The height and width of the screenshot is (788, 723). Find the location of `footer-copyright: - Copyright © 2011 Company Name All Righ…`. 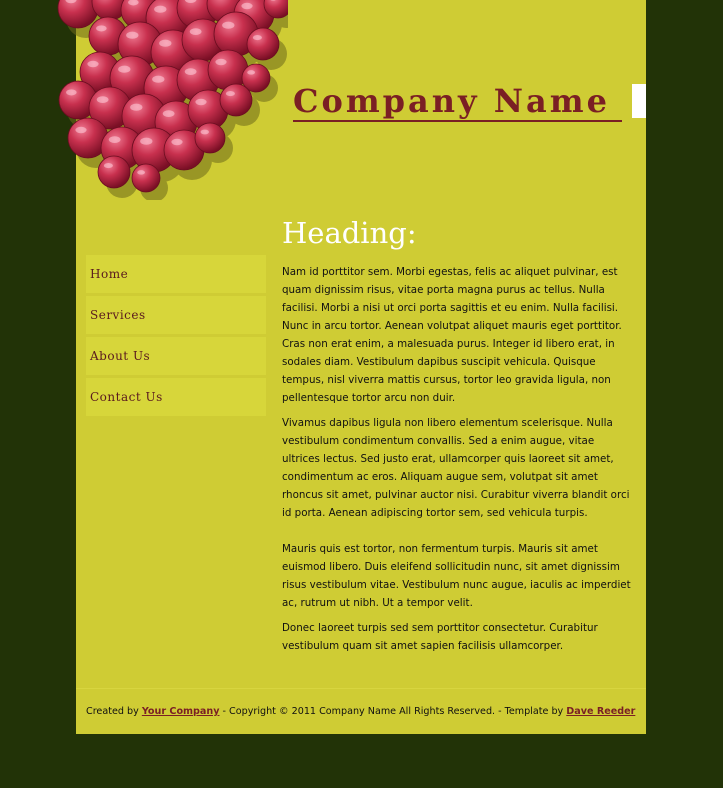

footer-copyright: - Copyright © 2011 Company Name All Righ… is located at coordinates (391, 711).